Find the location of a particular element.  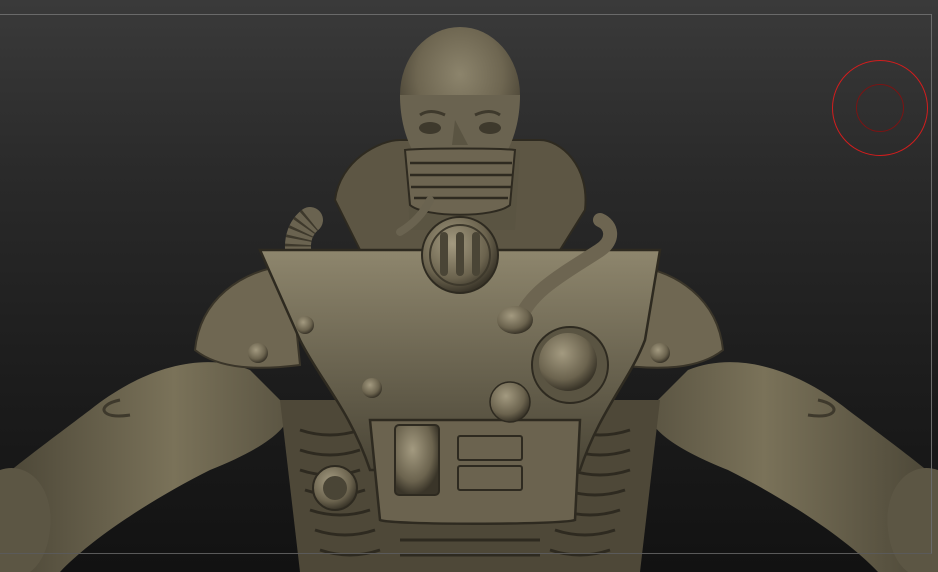

neck-valve is located at coordinates (460, 255).